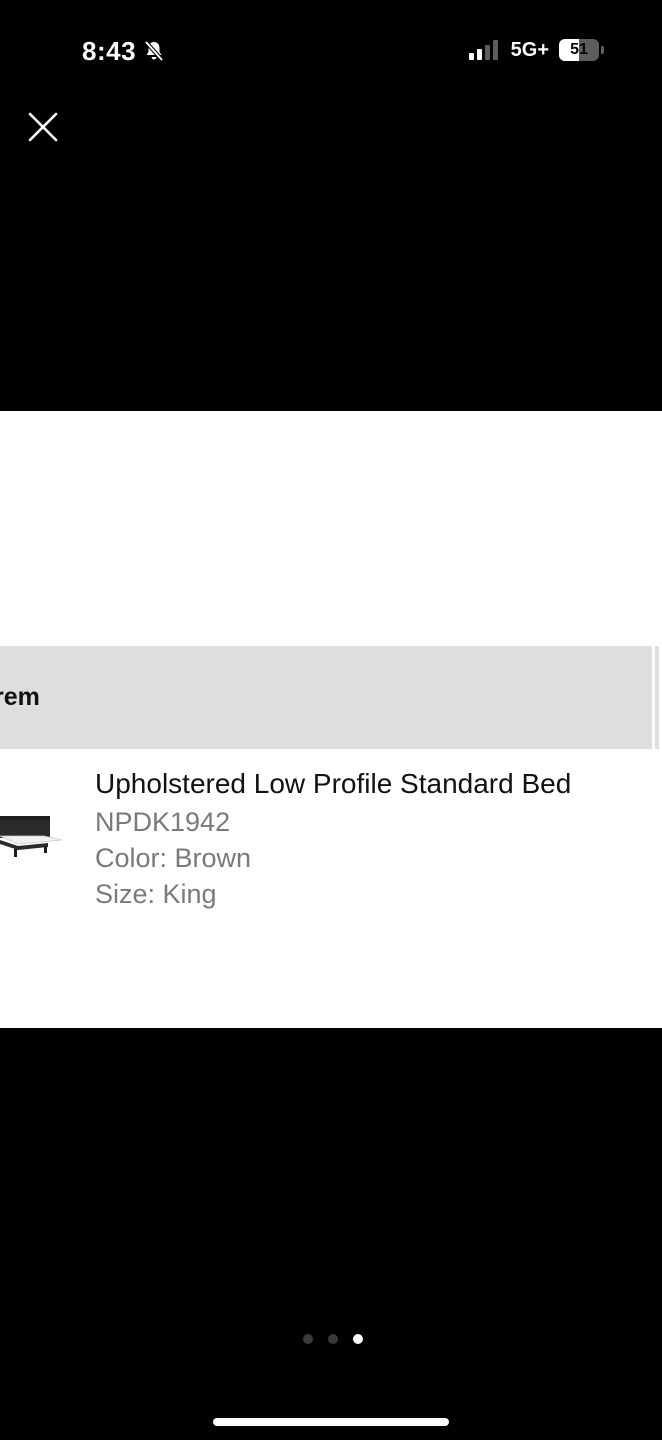  I want to click on time-group: 8:43, so click(124, 51).